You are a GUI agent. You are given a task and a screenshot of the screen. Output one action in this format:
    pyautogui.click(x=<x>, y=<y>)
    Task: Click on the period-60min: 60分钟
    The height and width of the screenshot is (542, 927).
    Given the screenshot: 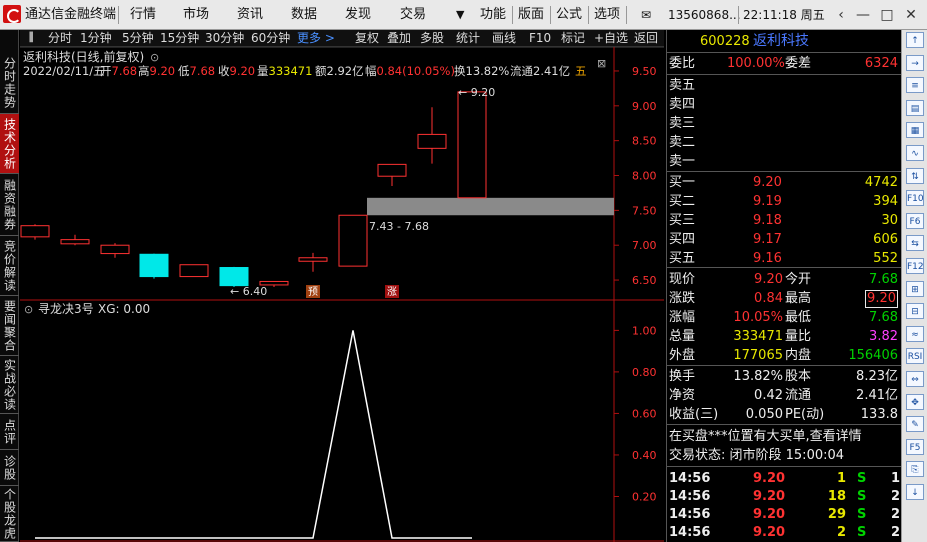 What is the action you would take?
    pyautogui.click(x=270, y=38)
    